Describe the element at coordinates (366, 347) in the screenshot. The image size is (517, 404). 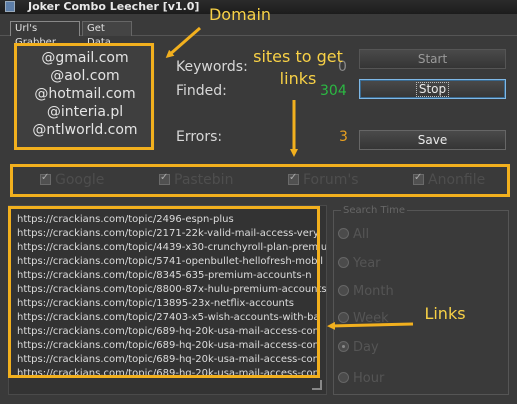
I see `radio-label: Day` at that location.